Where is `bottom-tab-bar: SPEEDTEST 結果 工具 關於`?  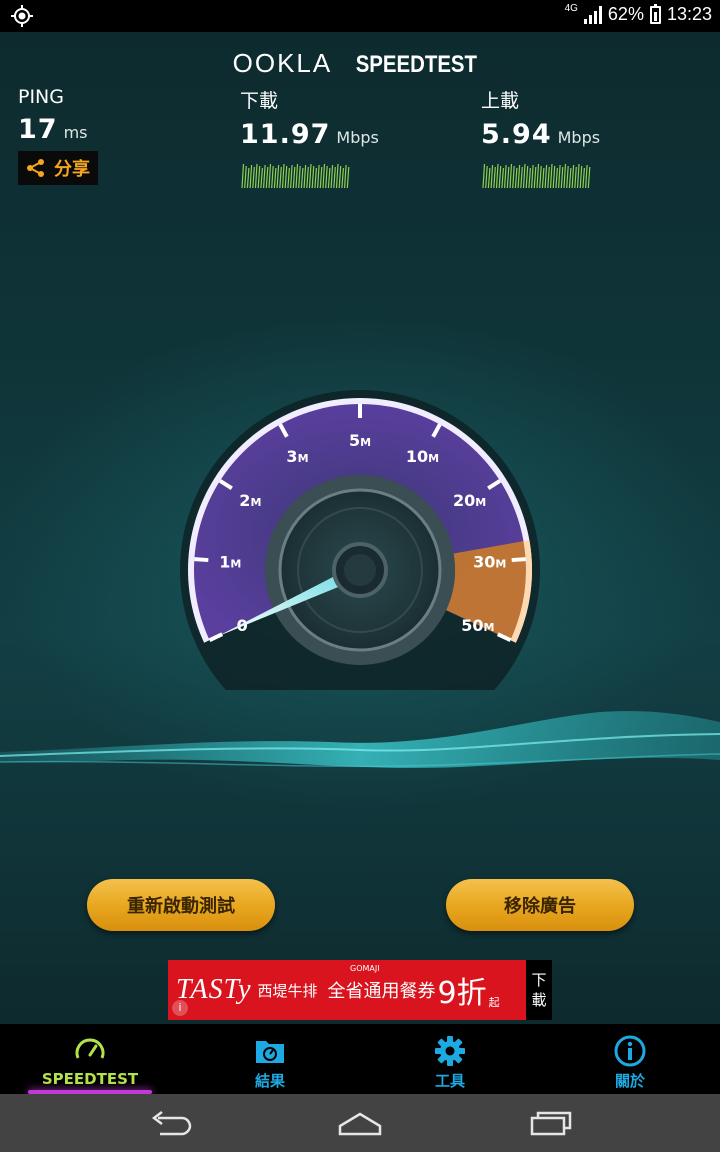
bottom-tab-bar: SPEEDTEST 結果 工具 關於 is located at coordinates (360, 1059).